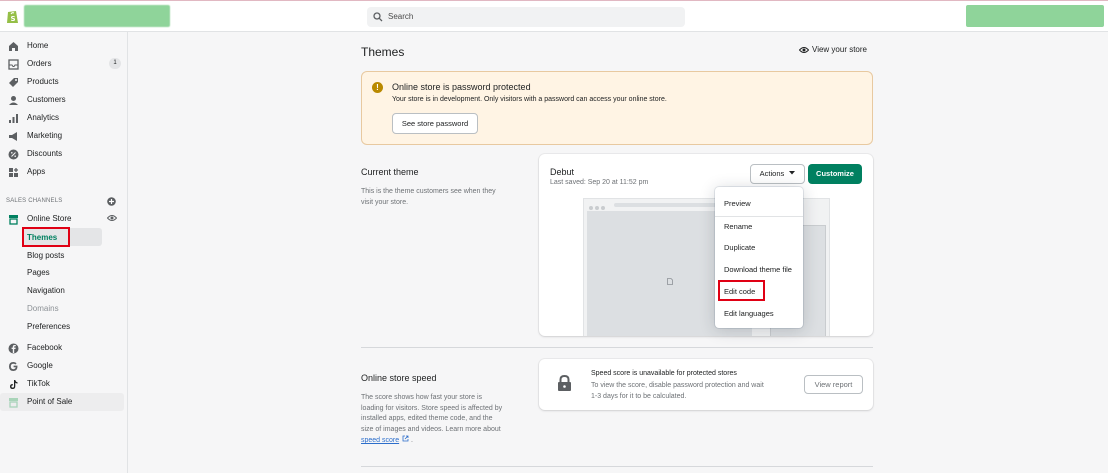 This screenshot has width=1108, height=473. Describe the element at coordinates (792, 173) in the screenshot. I see `caret-down-icon` at that location.